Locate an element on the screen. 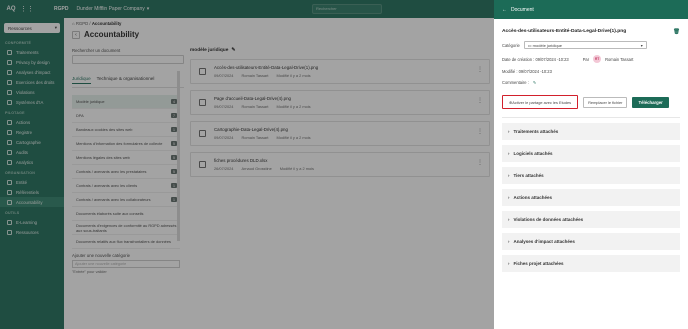 The width and height of the screenshot is (688, 329). avatar: RT is located at coordinates (597, 59).